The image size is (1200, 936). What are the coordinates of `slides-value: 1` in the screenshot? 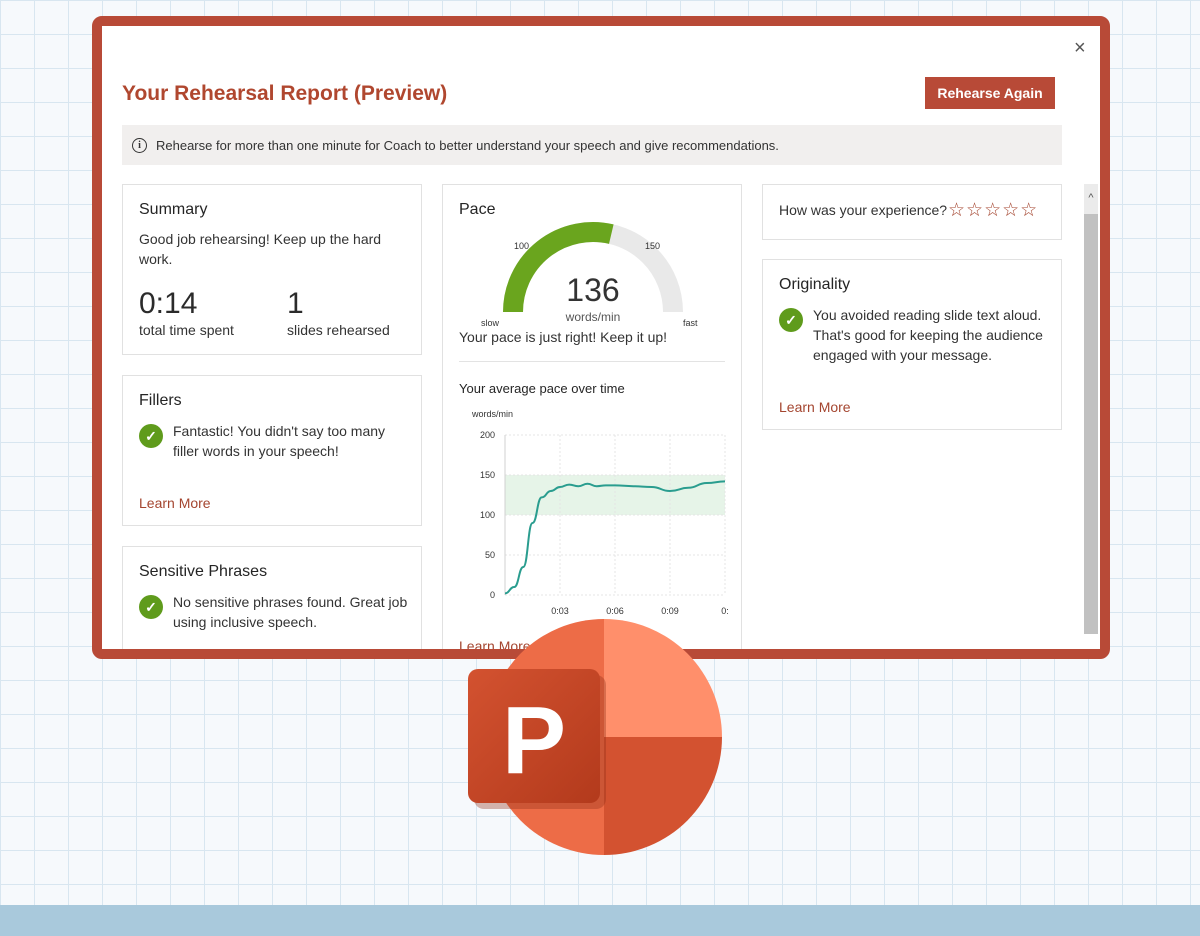 It's located at (295, 303).